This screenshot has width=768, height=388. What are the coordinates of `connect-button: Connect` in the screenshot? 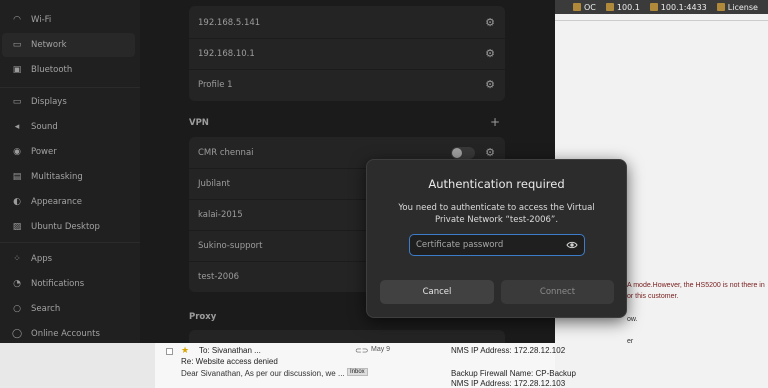 It's located at (557, 292).